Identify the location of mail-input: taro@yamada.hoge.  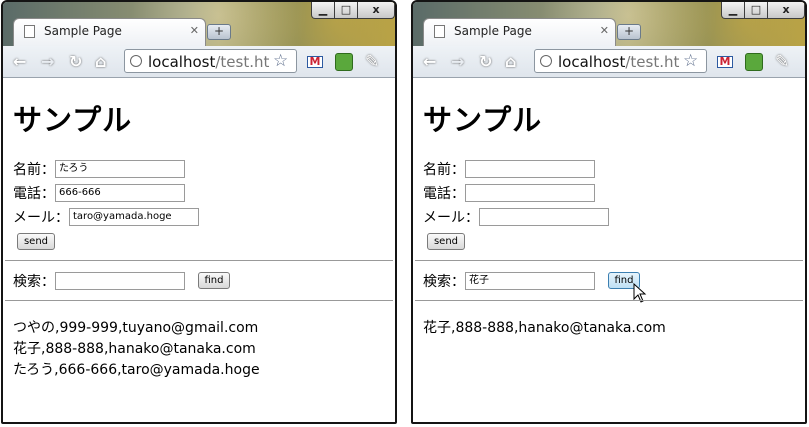
(134, 217).